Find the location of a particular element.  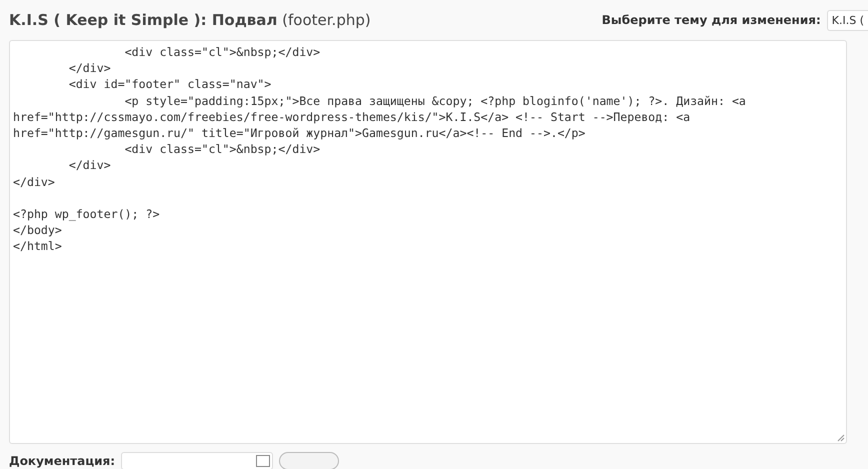

page-title: K.I.S ( Keep it Simple ): Подвал (footer.php) is located at coordinates (190, 20).